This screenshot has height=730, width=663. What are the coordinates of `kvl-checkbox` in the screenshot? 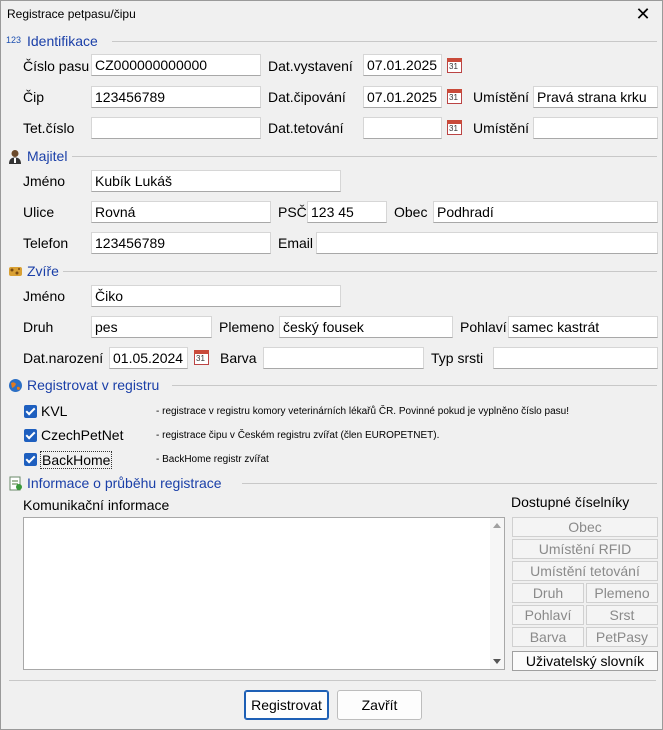 It's located at (30, 411).